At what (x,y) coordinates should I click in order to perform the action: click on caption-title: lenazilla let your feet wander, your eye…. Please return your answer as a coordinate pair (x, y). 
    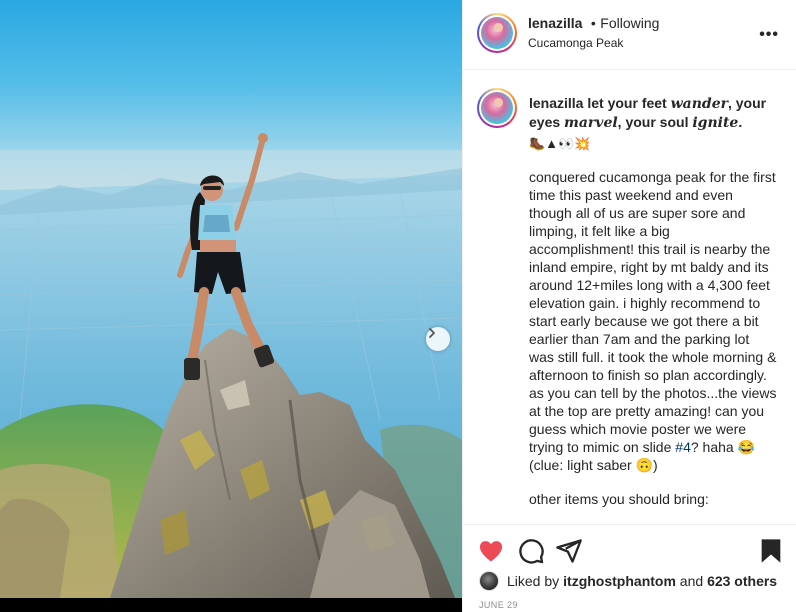
    Looking at the image, I should click on (647, 123).